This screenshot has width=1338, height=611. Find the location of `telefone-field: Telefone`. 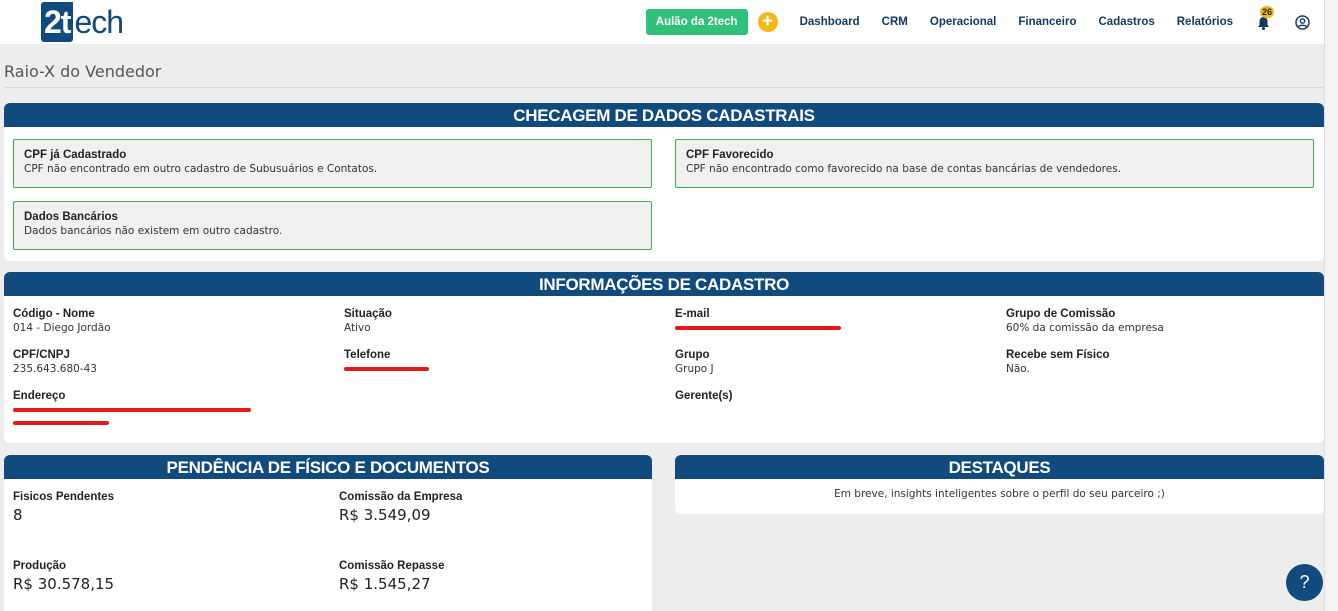

telefone-field: Telefone is located at coordinates (386, 360).